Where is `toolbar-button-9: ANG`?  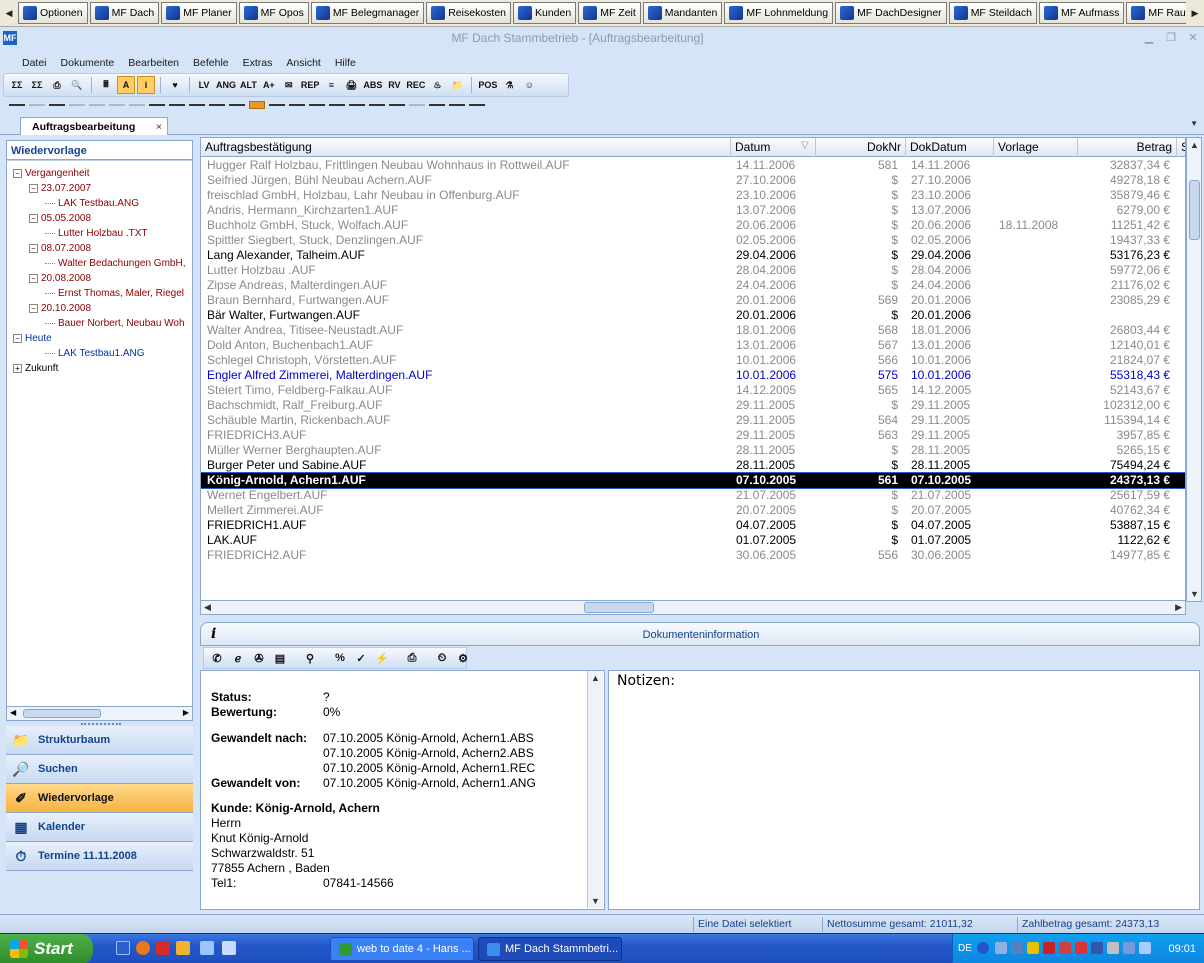
toolbar-button-9: ANG is located at coordinates (226, 85).